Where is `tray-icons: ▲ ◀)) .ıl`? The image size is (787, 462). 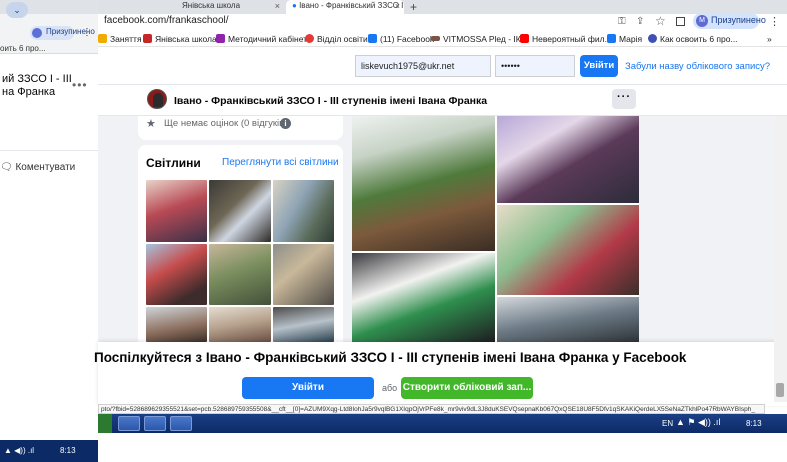
tray-icons: ▲ ◀)) .ıl is located at coordinates (19, 450).